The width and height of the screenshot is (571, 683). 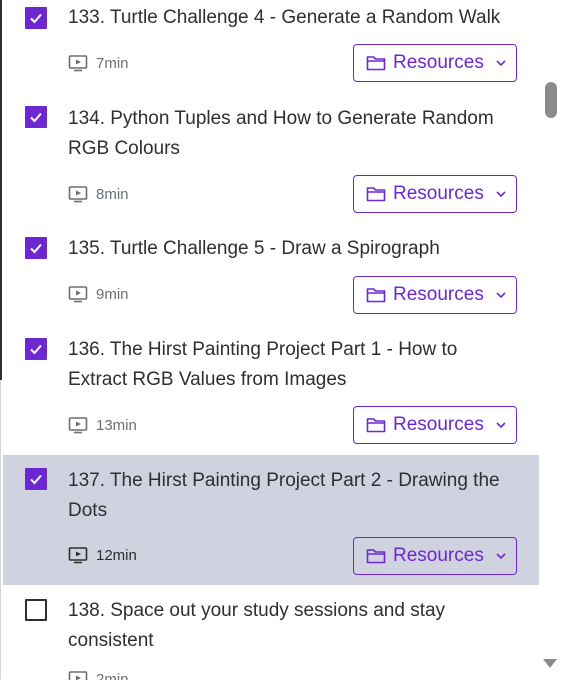 I want to click on duration-text: 8min, so click(x=112, y=194).